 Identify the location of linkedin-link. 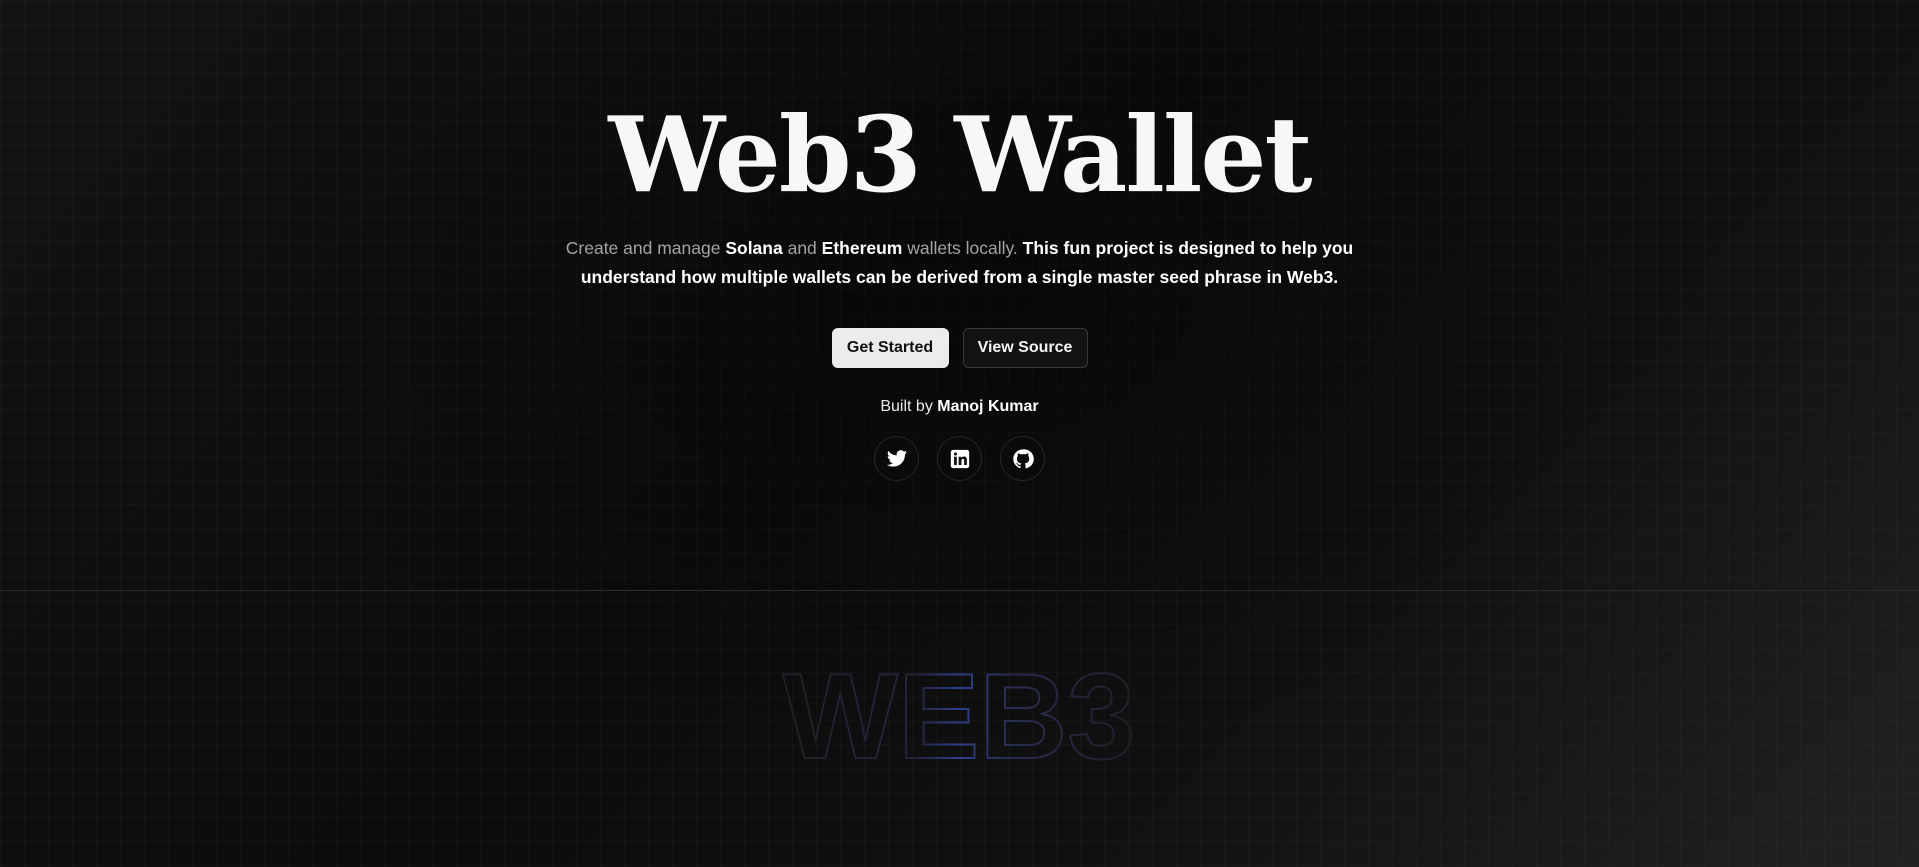
(959, 458).